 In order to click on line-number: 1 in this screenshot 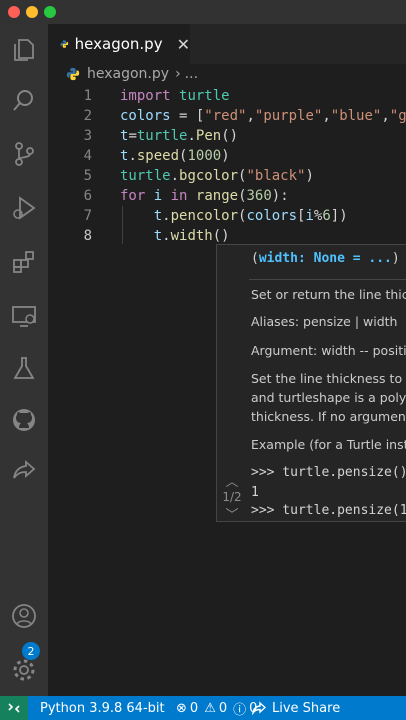, I will do `click(87, 96)`.